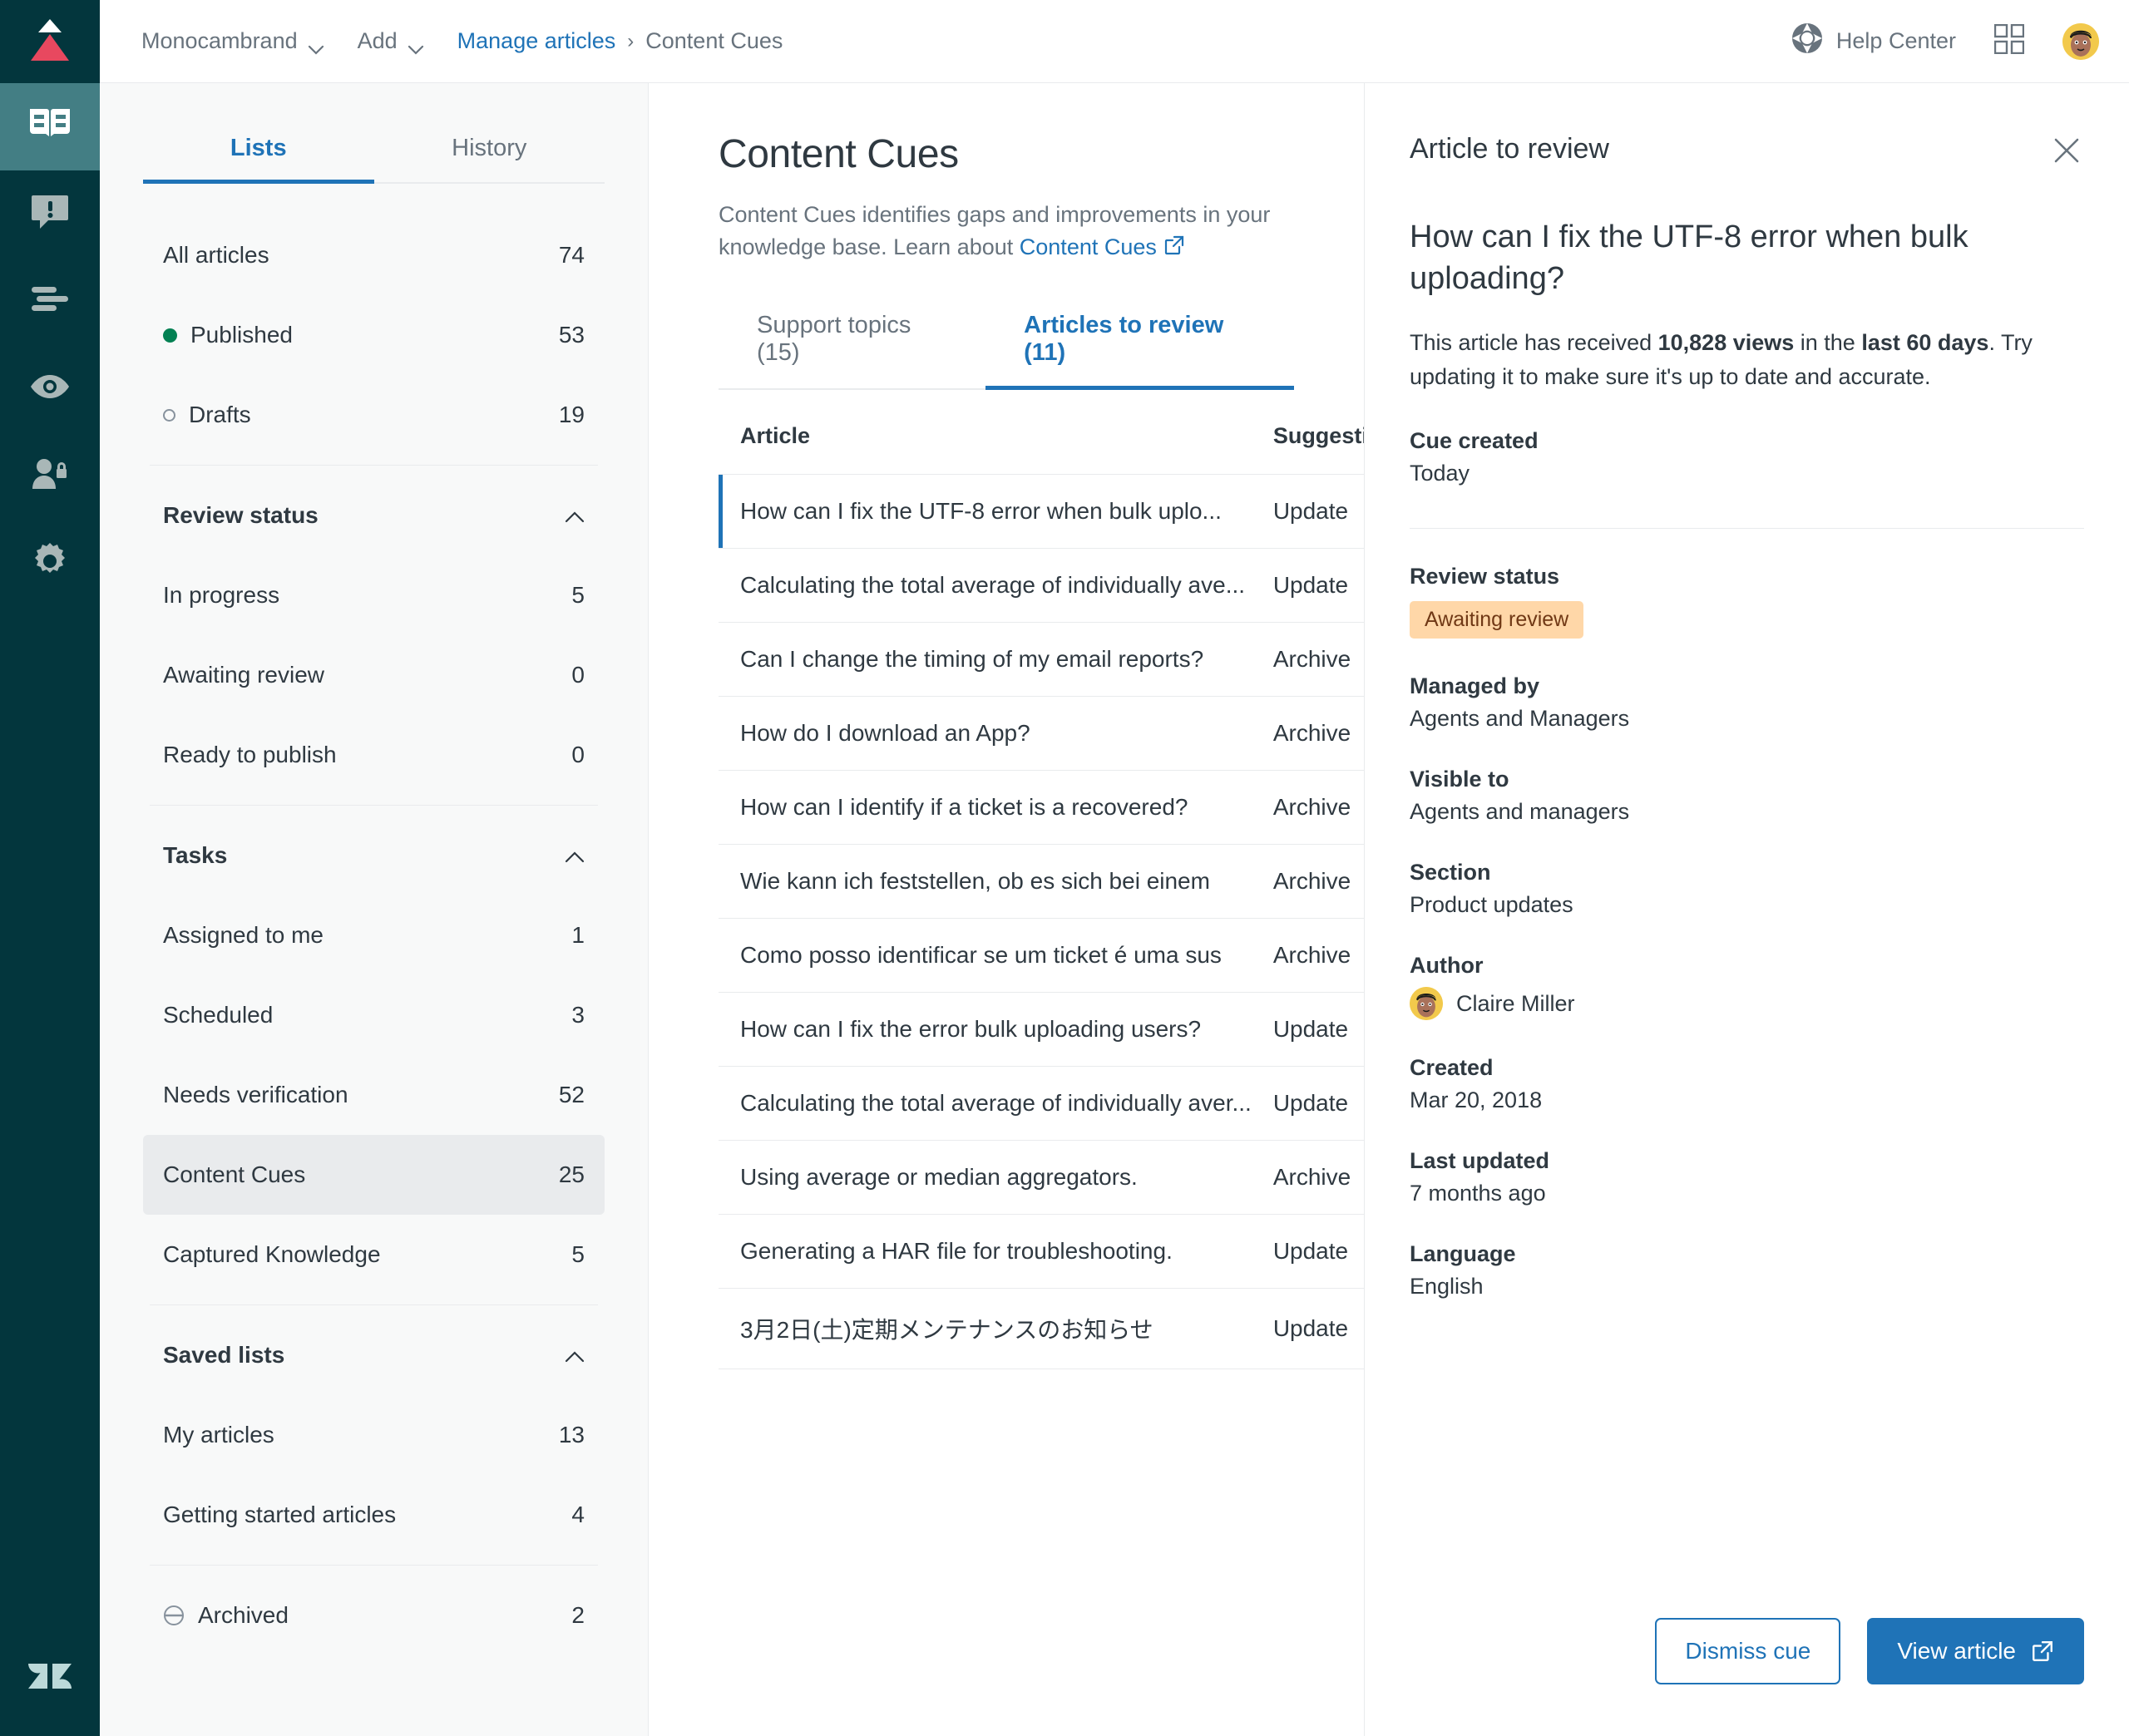 The width and height of the screenshot is (2129, 1736). What do you see at coordinates (50, 127) in the screenshot?
I see `rail-item-knowledge-base` at bounding box center [50, 127].